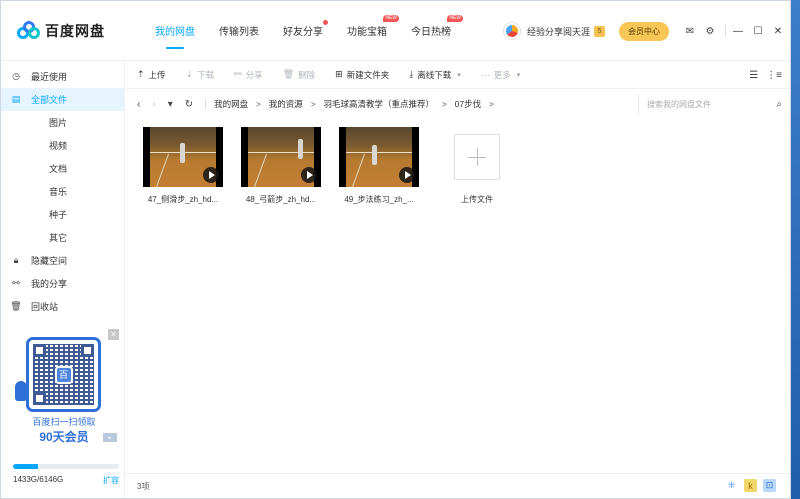  Describe the element at coordinates (16, 283) in the screenshot. I see `share-icon: ⚯` at that location.